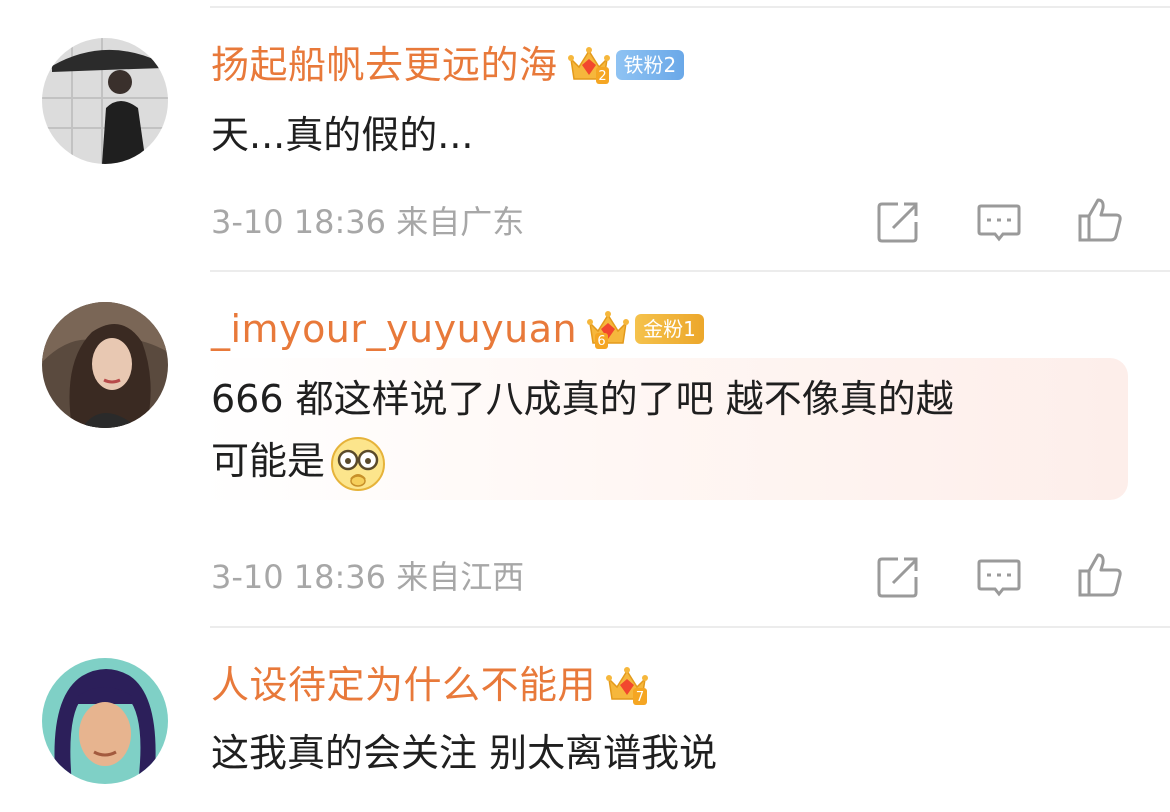  Describe the element at coordinates (627, 685) in the screenshot. I see `crown-badge-icon: 7` at that location.